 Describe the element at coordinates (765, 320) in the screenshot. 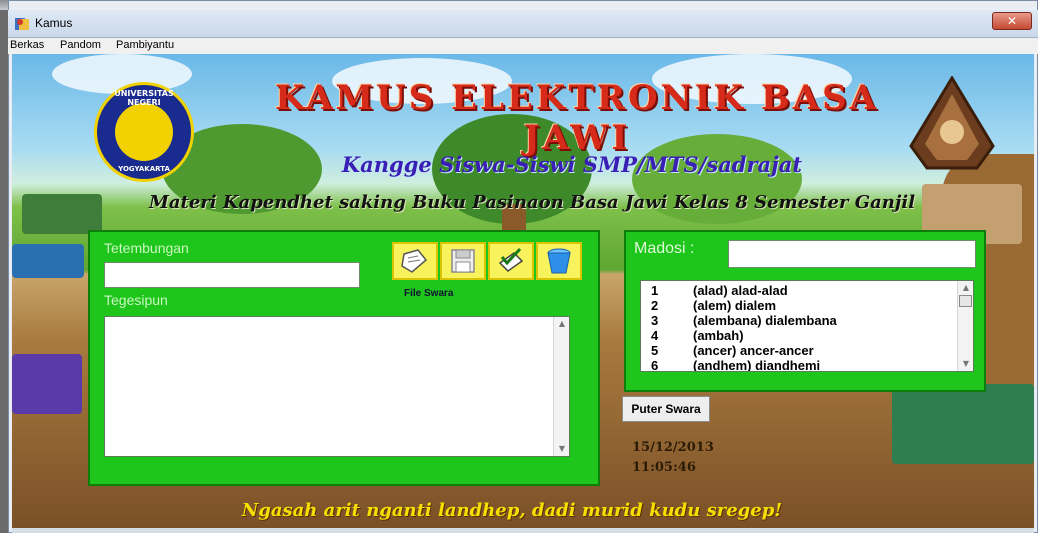

I see `list-item-word: (alembana) dialembana` at that location.